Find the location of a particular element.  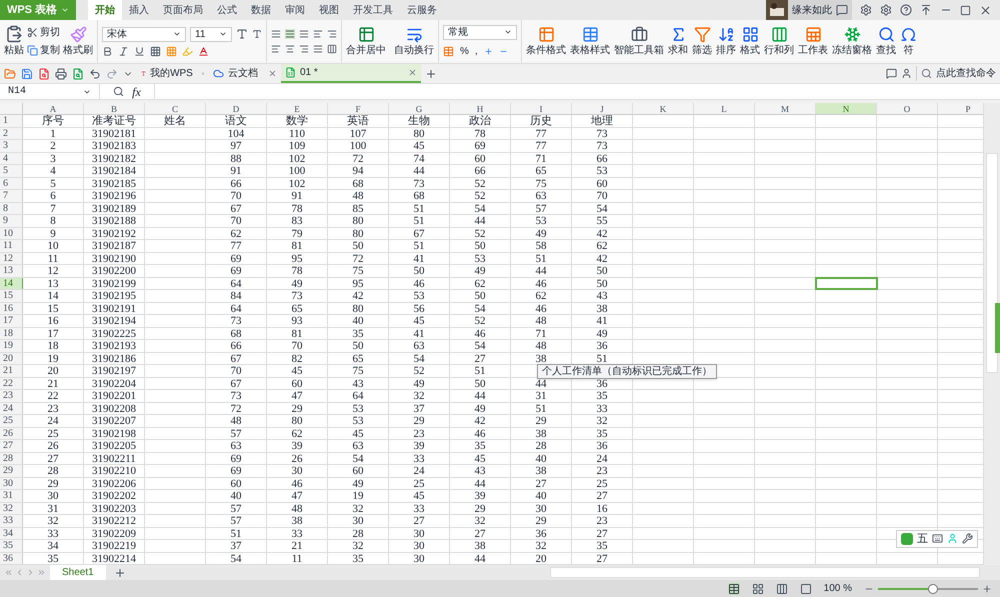

table-cell: 18 is located at coordinates (53, 346).